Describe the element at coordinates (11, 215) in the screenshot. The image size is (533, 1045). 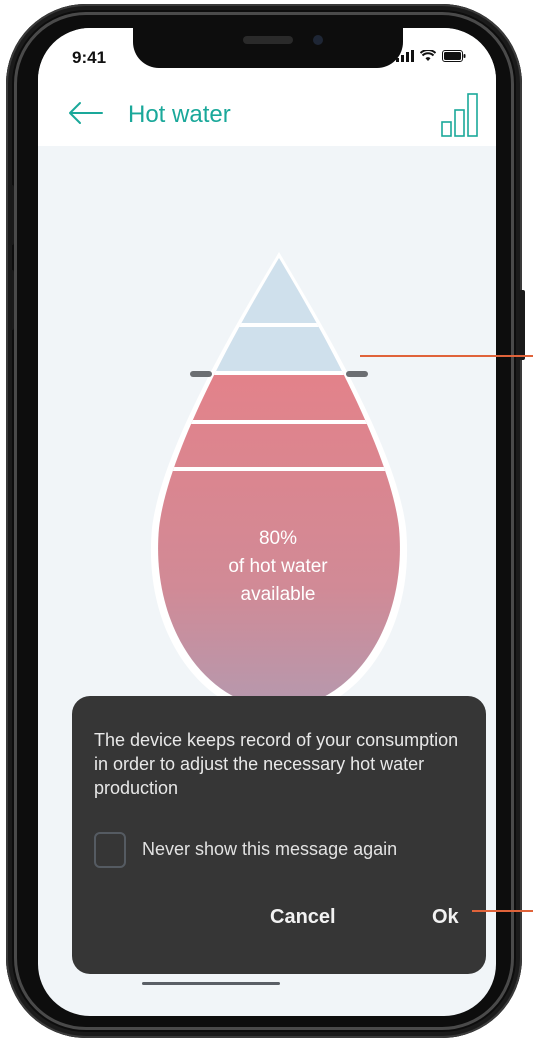
I see `mute-switch` at that location.